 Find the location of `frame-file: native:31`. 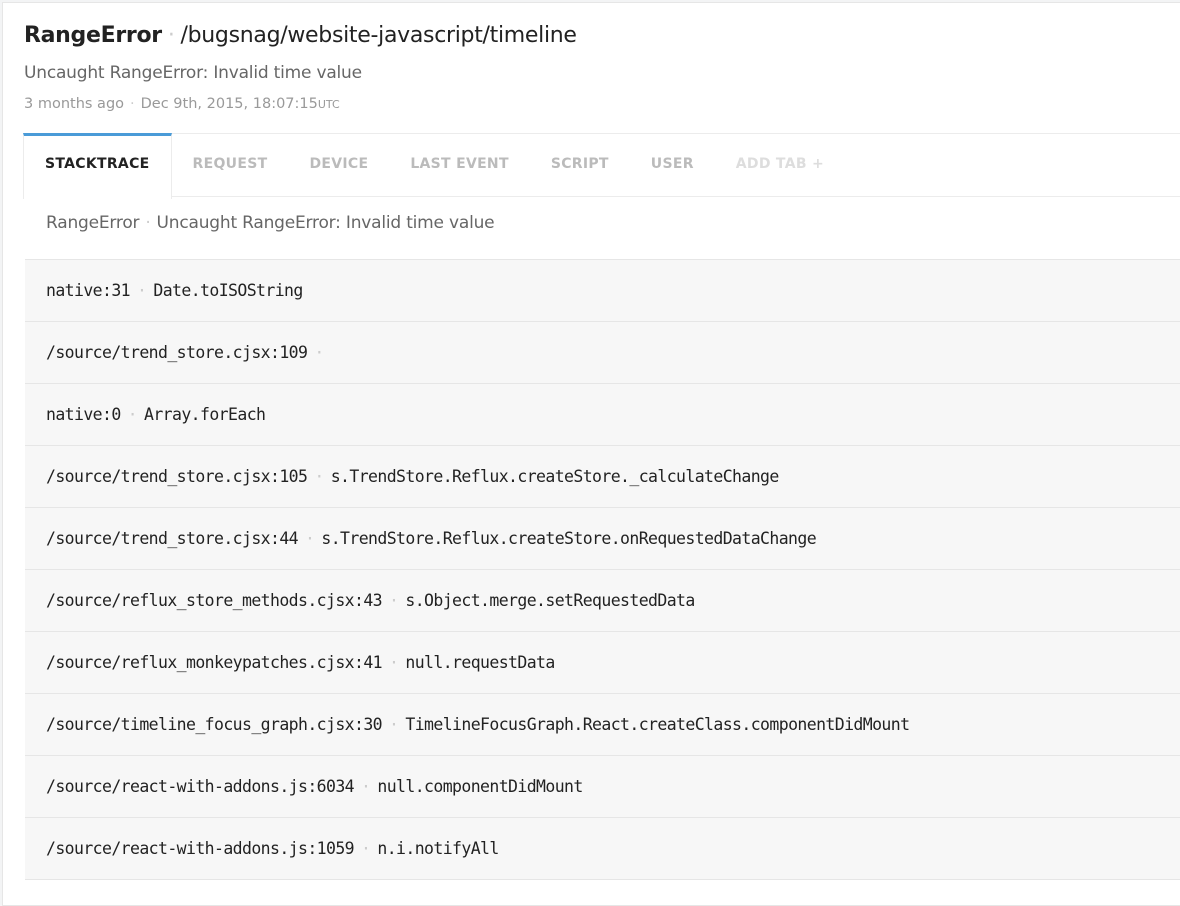

frame-file: native:31 is located at coordinates (88, 290).